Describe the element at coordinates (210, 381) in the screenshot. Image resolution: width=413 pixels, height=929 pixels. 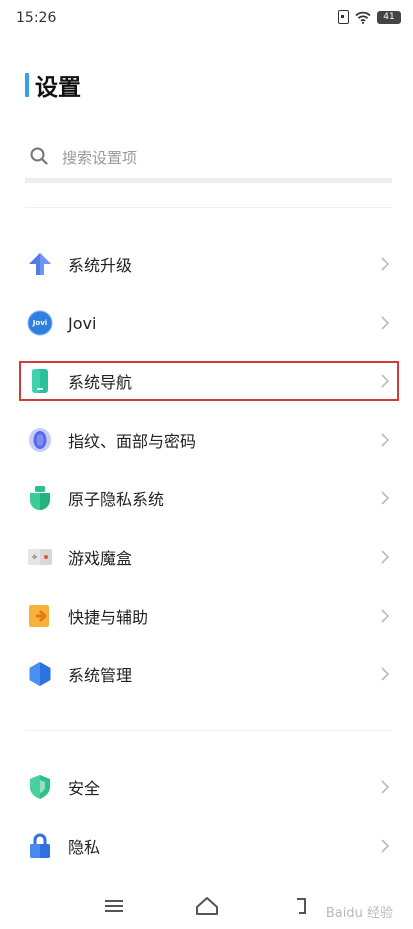
I see `setting-item-system-navigation: 系统导航` at that location.